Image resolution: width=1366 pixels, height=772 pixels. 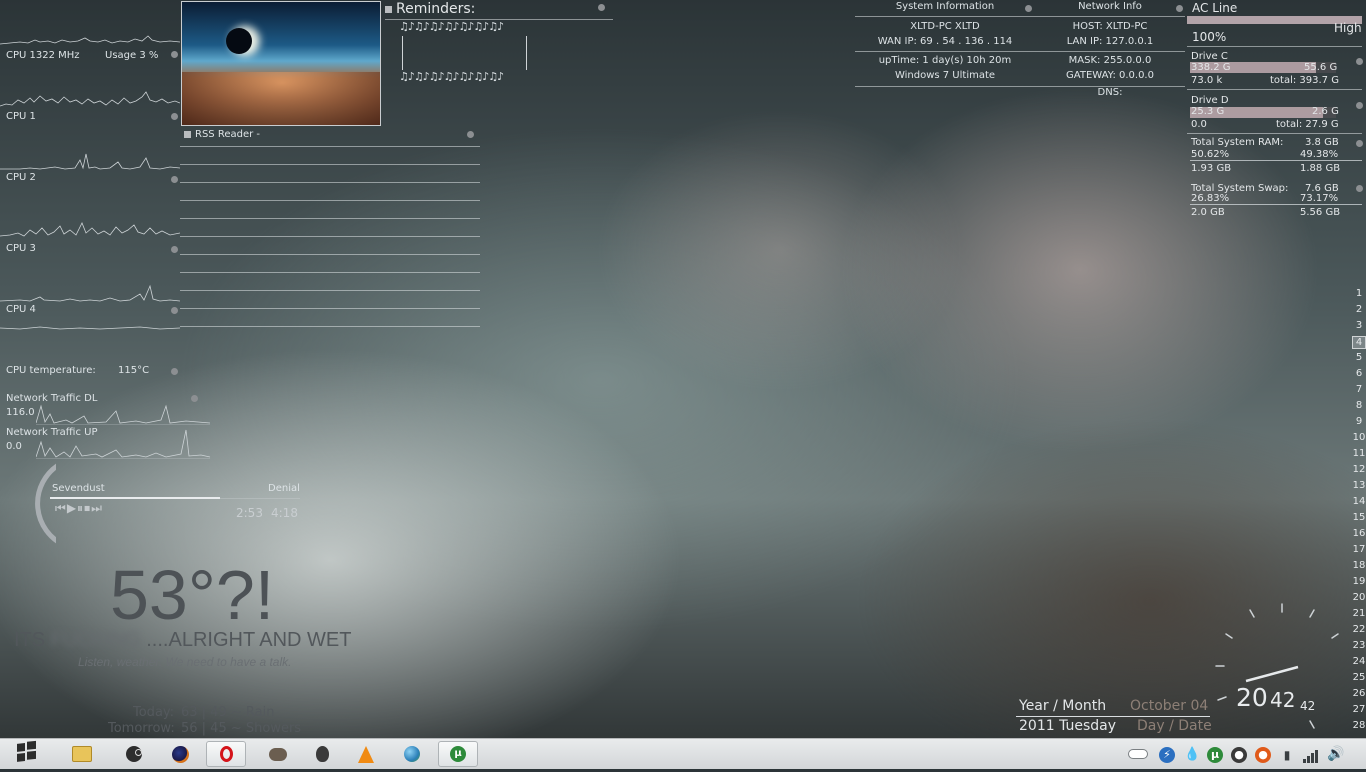 What do you see at coordinates (1359, 437) in the screenshot?
I see `calendar-day: 10` at bounding box center [1359, 437].